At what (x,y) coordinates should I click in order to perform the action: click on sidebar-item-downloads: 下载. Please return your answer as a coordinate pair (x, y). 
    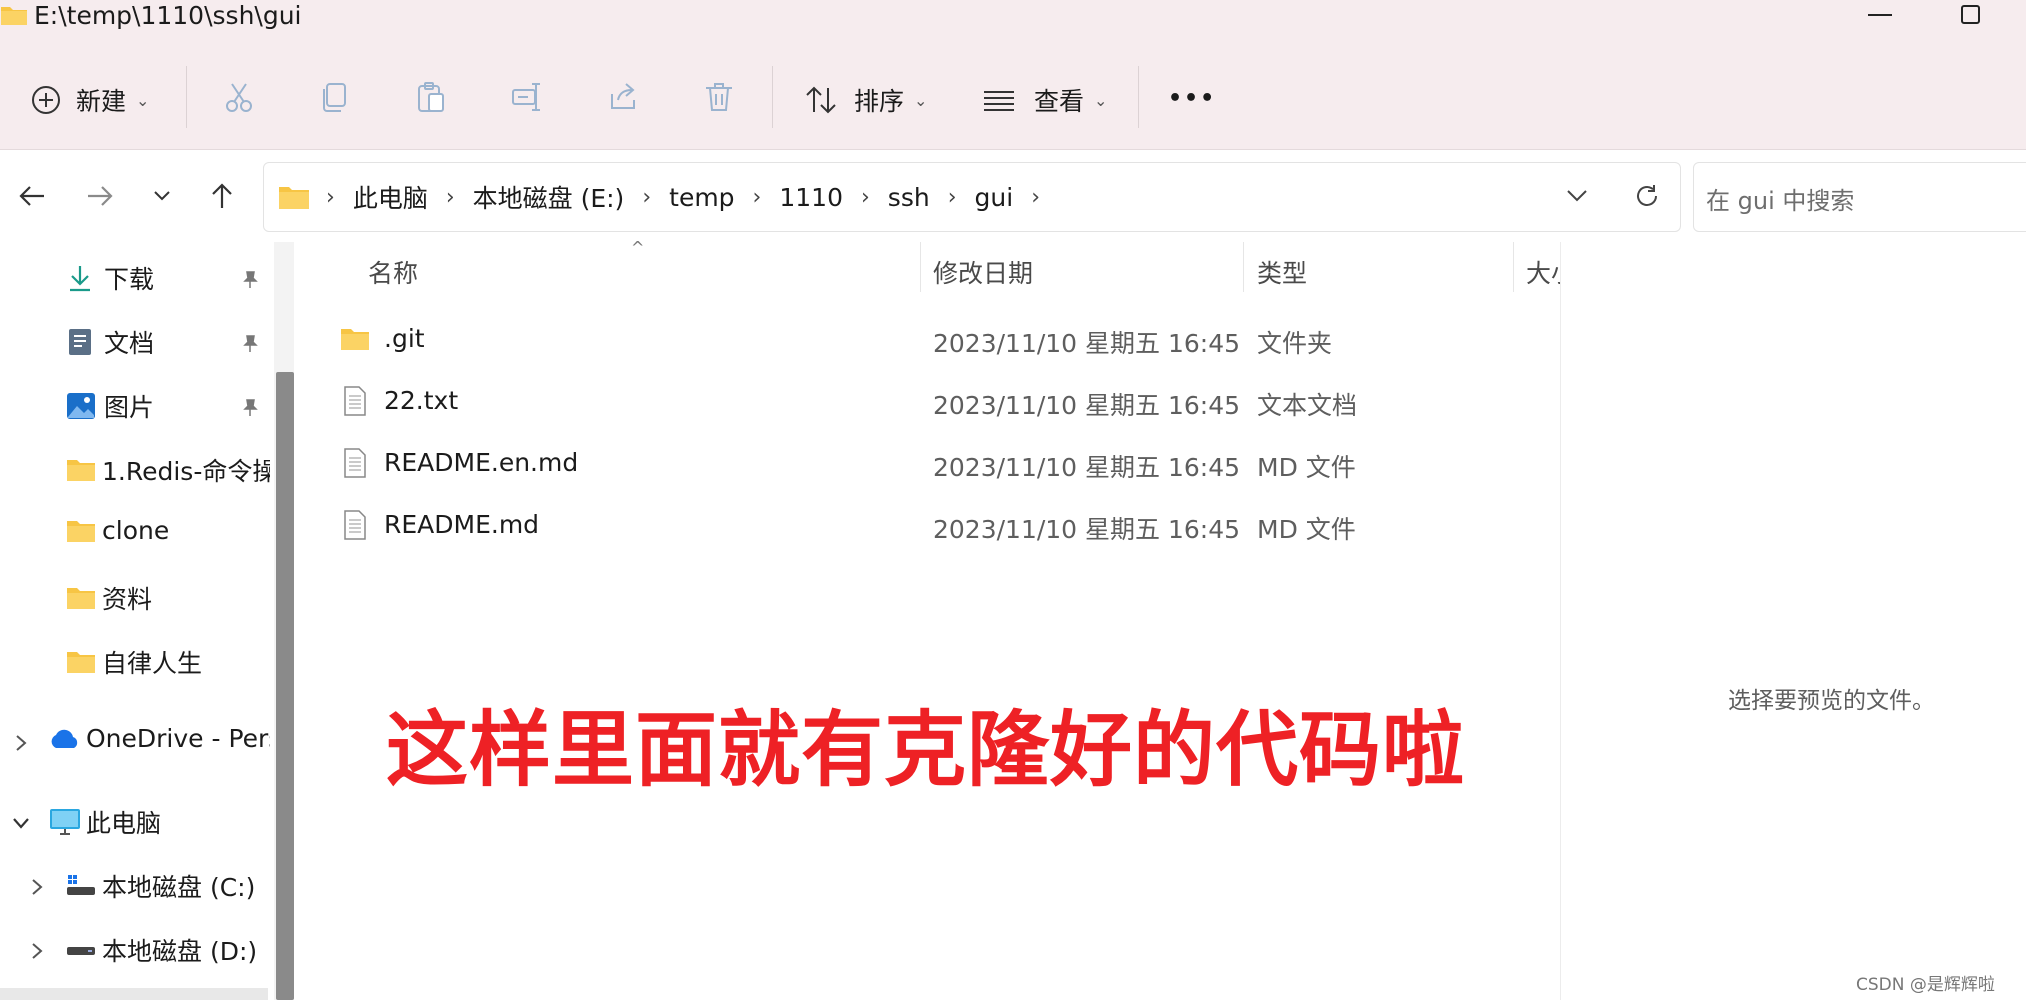
    Looking at the image, I should click on (110, 278).